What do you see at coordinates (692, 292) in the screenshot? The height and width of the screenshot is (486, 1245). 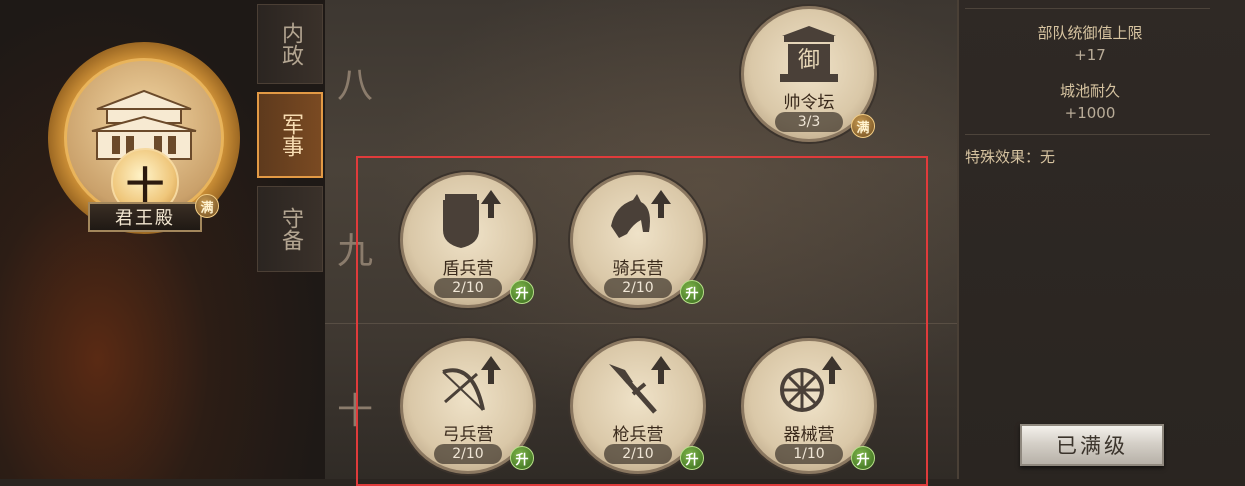 I see `cavalry-camp-upgrade-badge: 升` at bounding box center [692, 292].